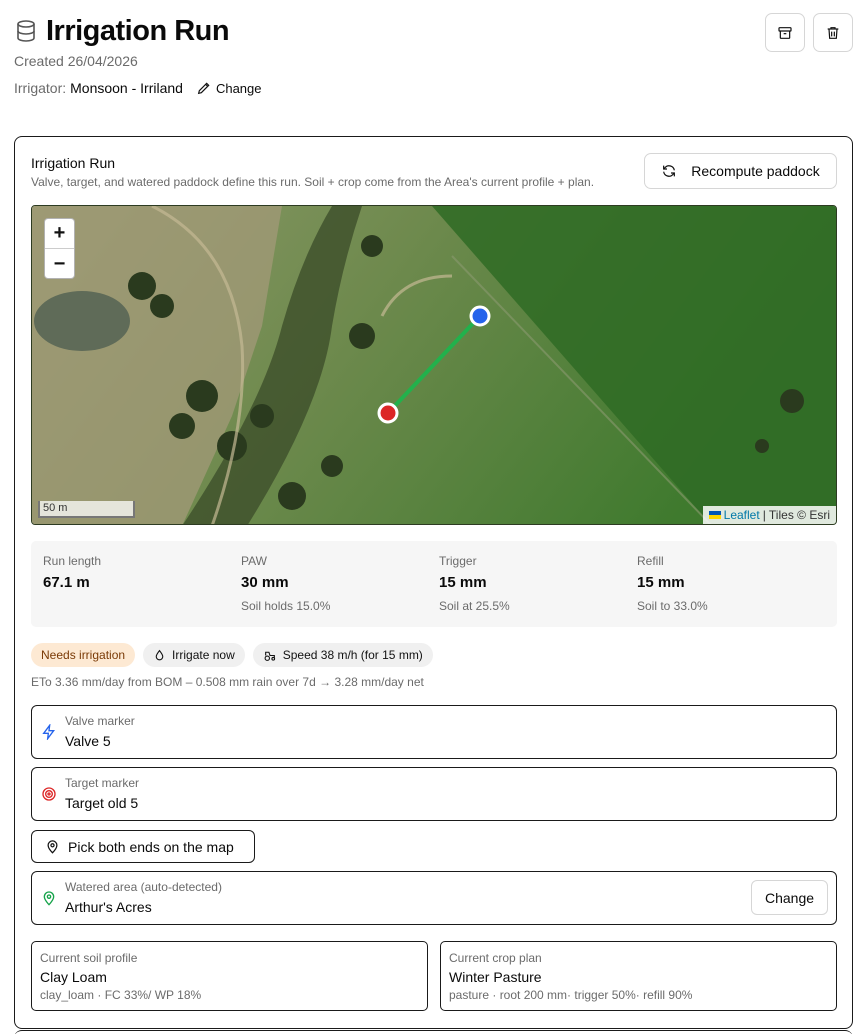 Image resolution: width=859 pixels, height=1034 pixels. Describe the element at coordinates (121, 995) in the screenshot. I see `soil-profile-detail: clay_loam · FC 33%/ WP 18%` at that location.